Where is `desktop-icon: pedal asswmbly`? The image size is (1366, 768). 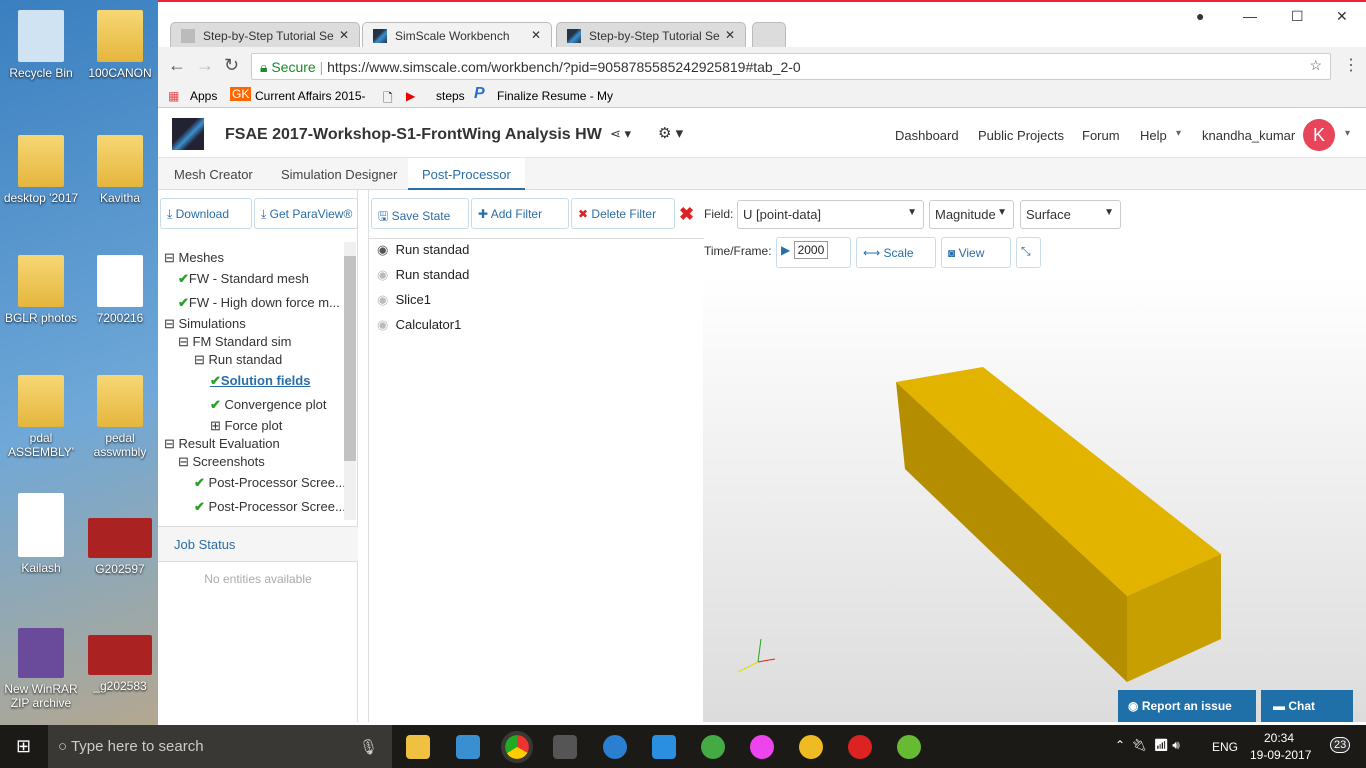
desktop-icon: pedal asswmbly is located at coordinates (120, 417).